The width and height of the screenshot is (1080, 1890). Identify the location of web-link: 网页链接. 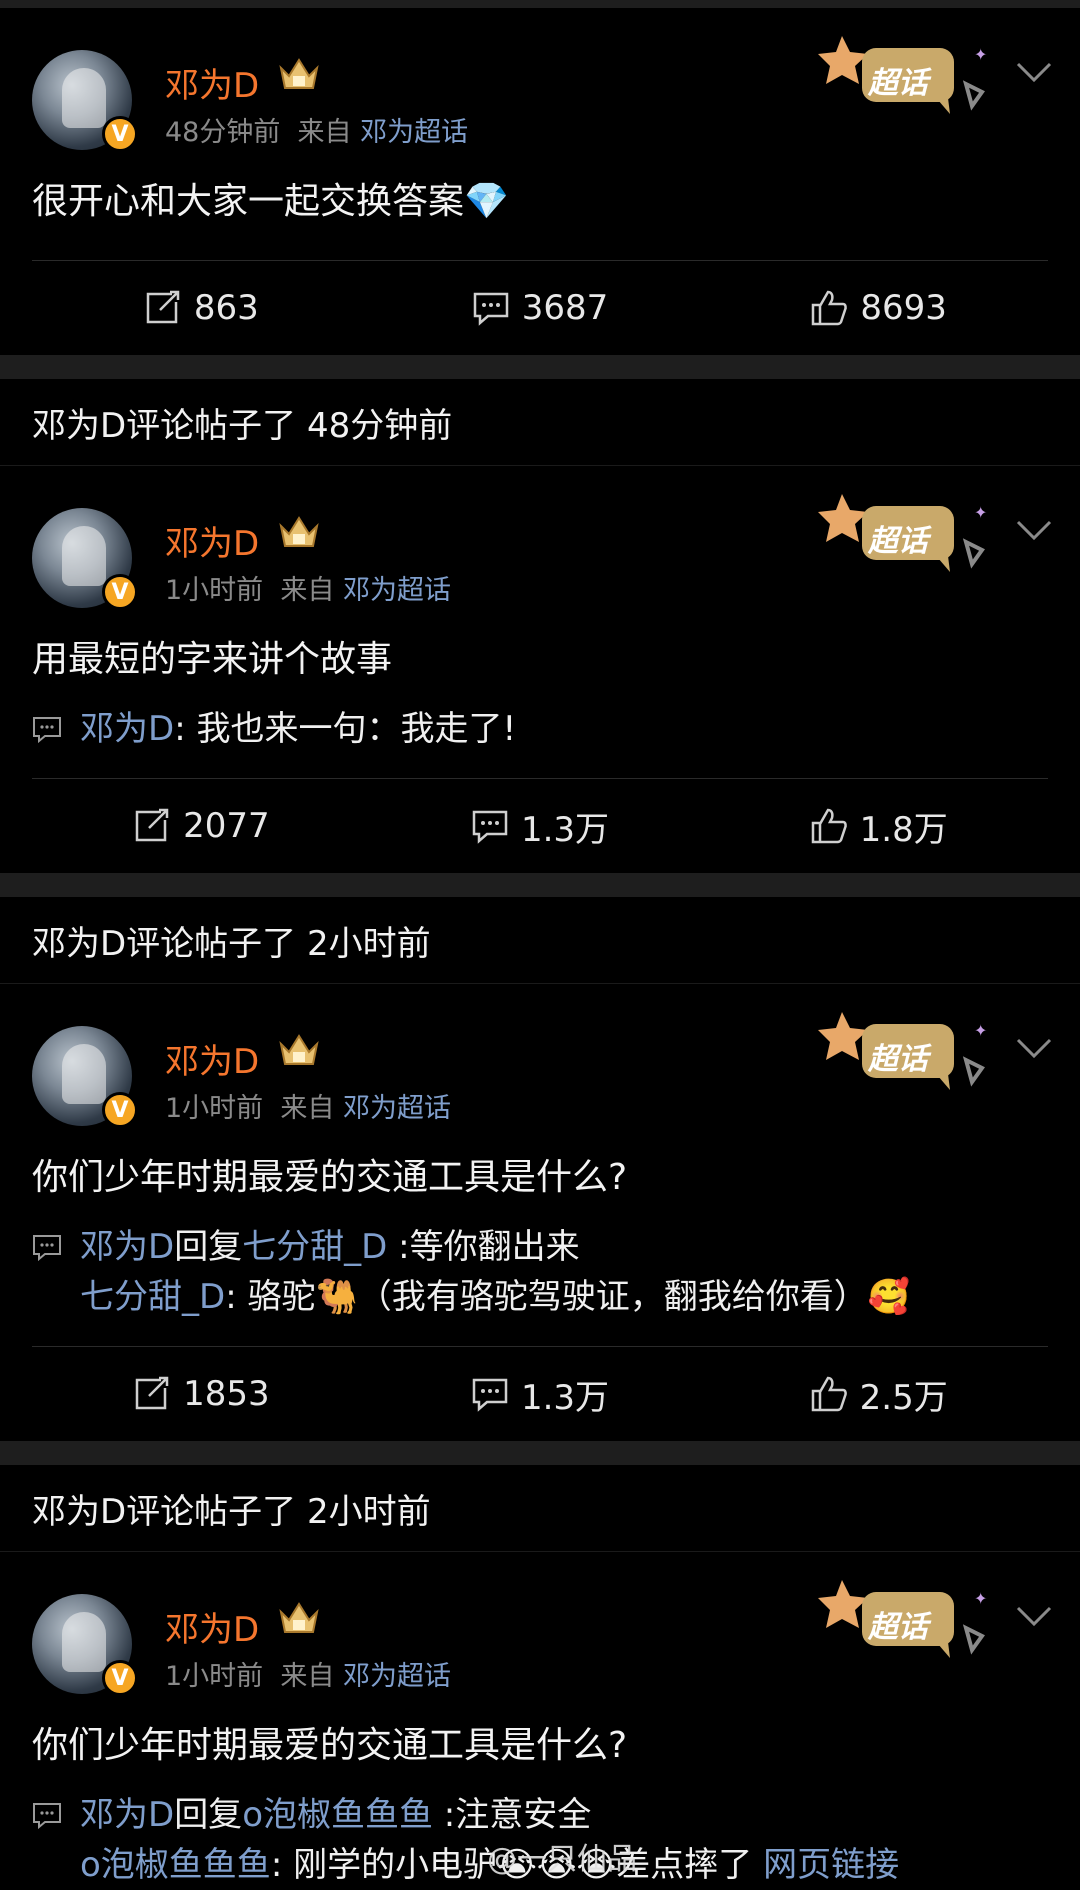
(831, 1865).